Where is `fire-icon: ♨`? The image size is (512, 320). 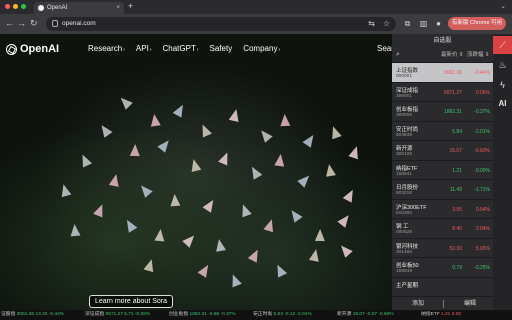
fire-icon: ♨ is located at coordinates (502, 65).